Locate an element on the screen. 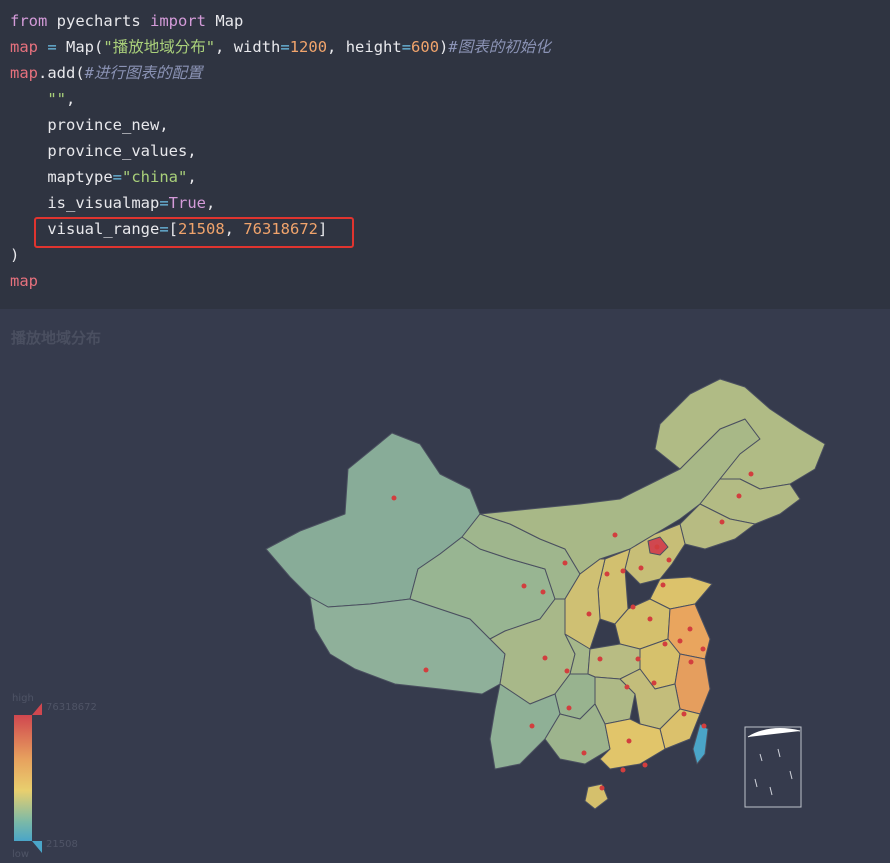  code-line: map.add(#进行图表的配置 is located at coordinates (106, 73).